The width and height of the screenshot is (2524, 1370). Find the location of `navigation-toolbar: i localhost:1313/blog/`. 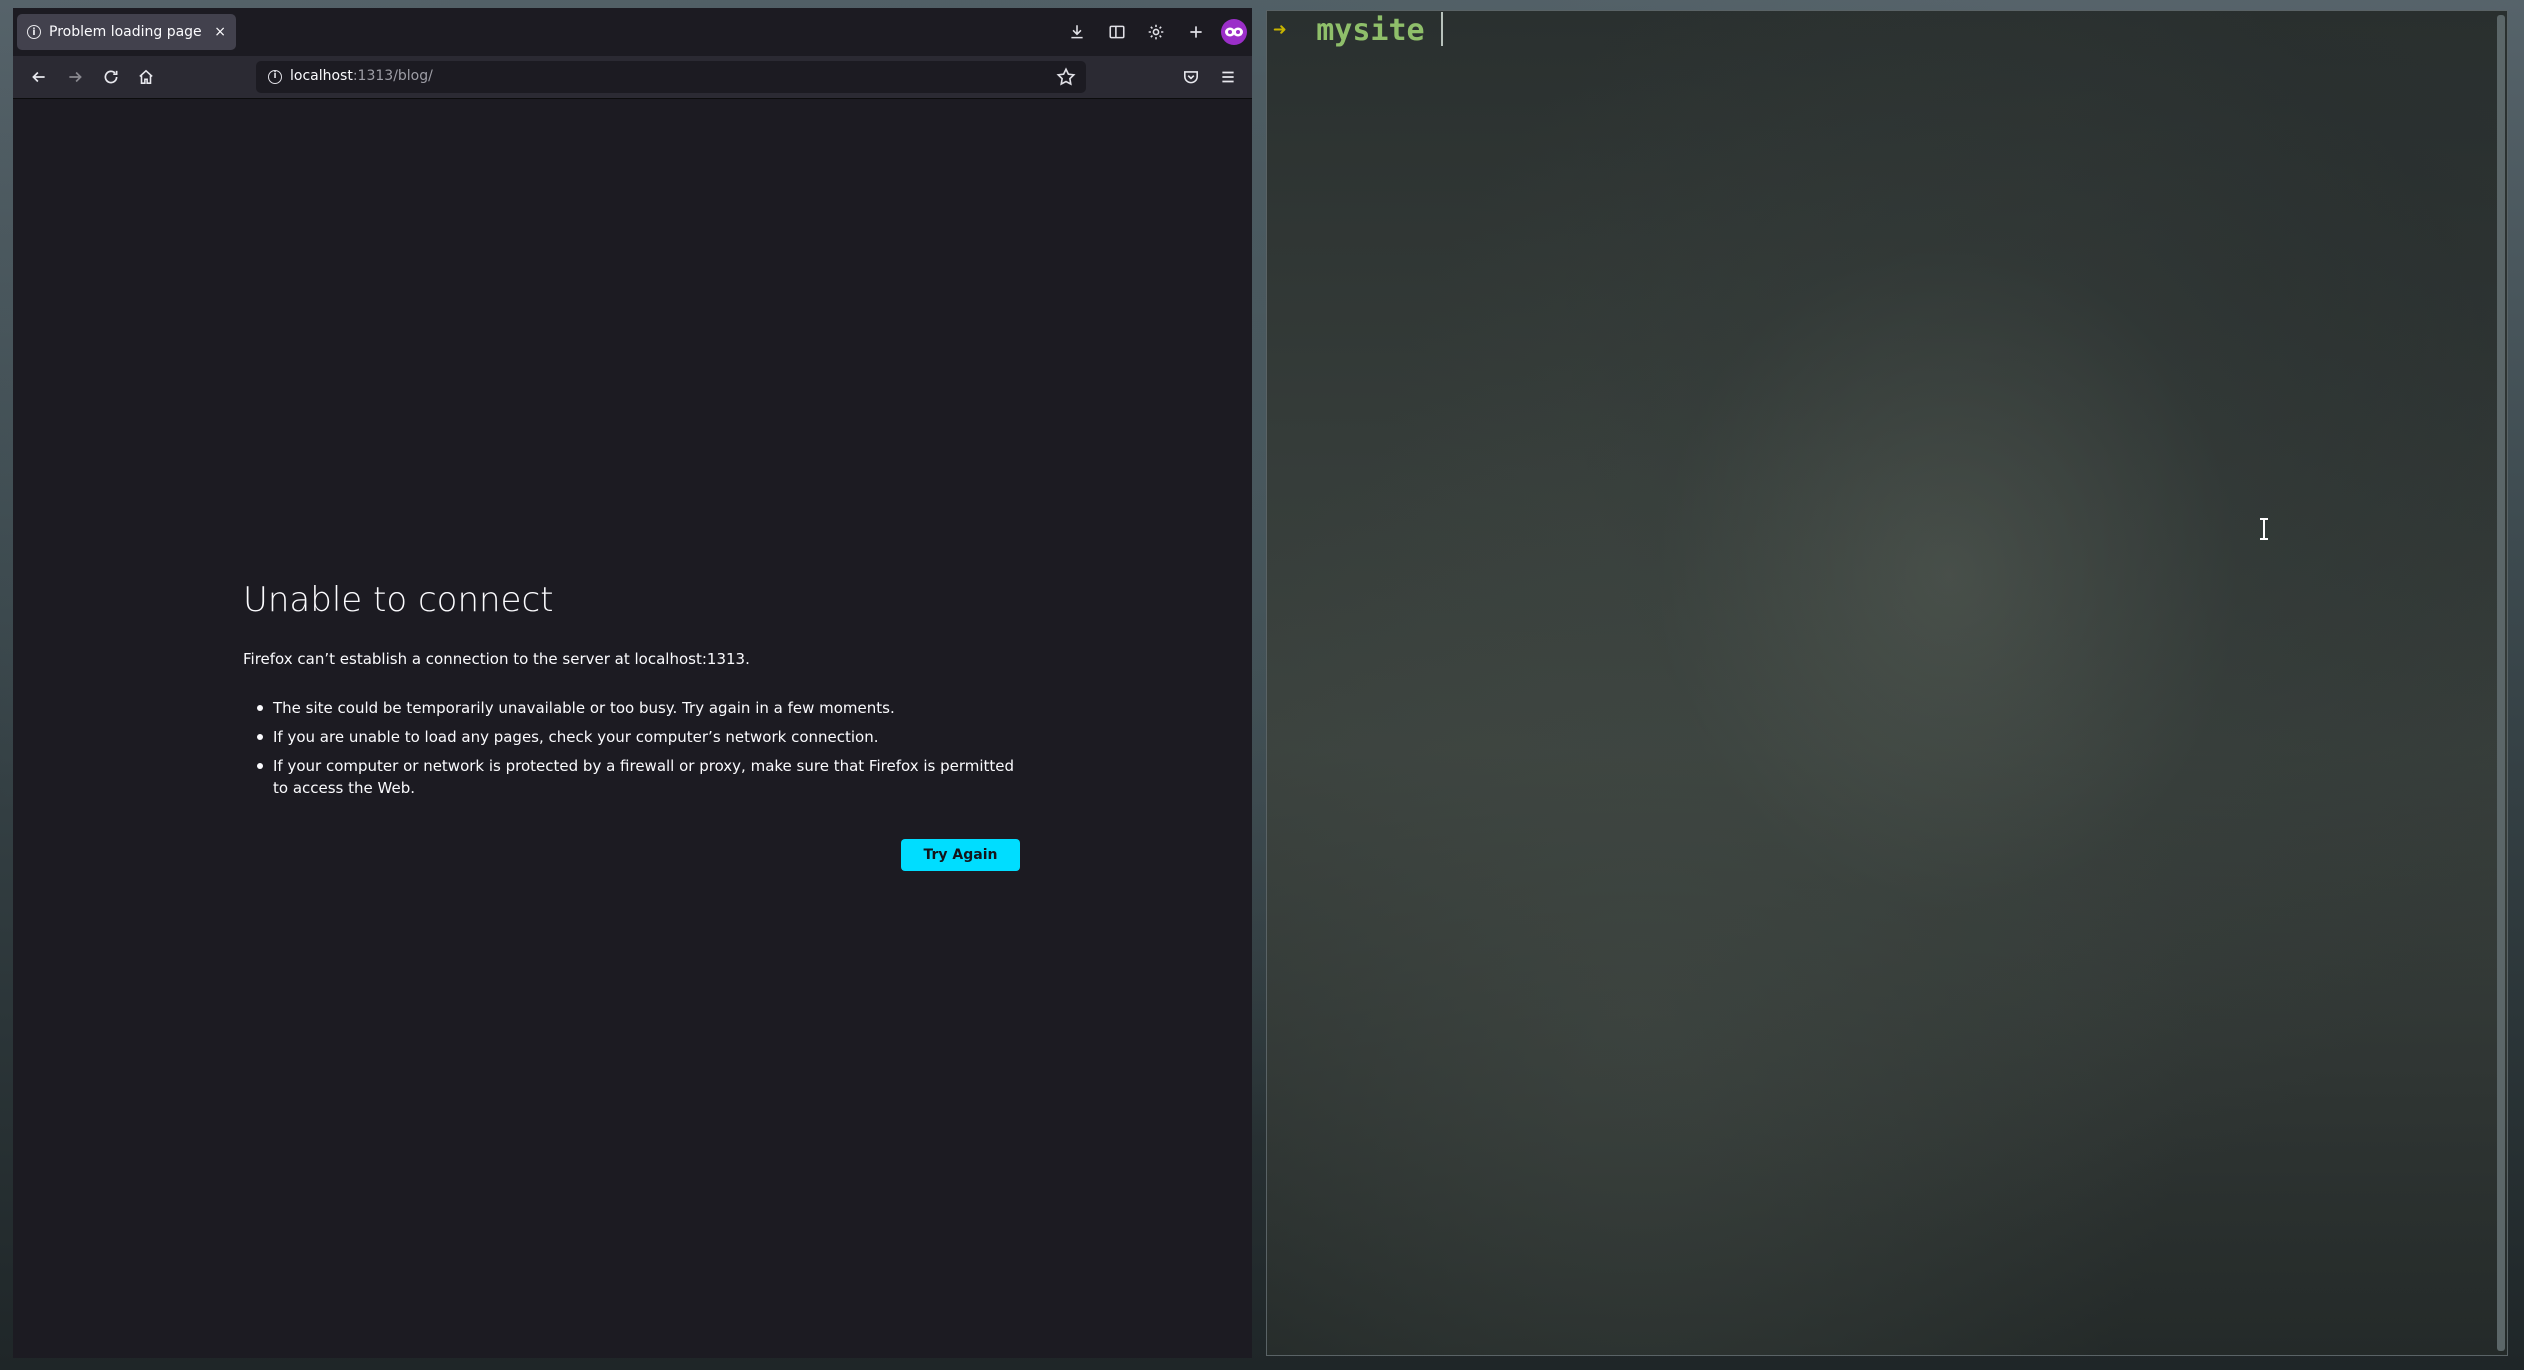

navigation-toolbar: i localhost:1313/blog/ is located at coordinates (632, 77).